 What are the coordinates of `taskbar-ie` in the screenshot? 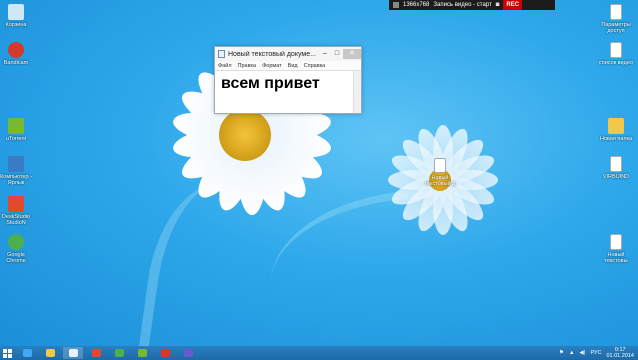 It's located at (27, 353).